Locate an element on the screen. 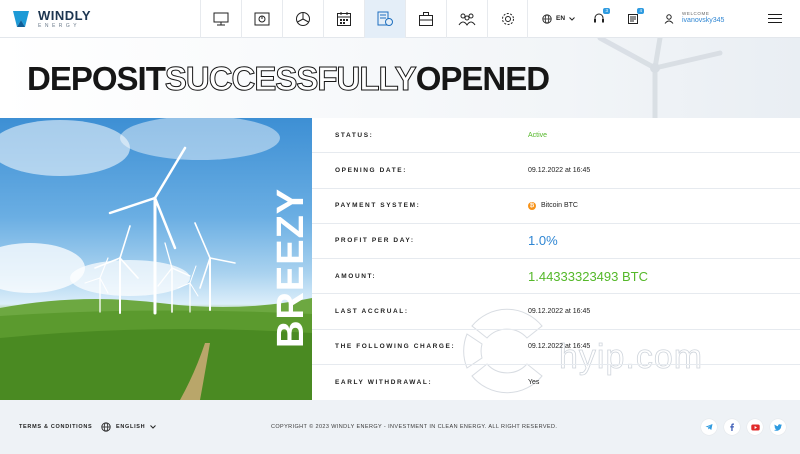  gear-icon is located at coordinates (507, 18).